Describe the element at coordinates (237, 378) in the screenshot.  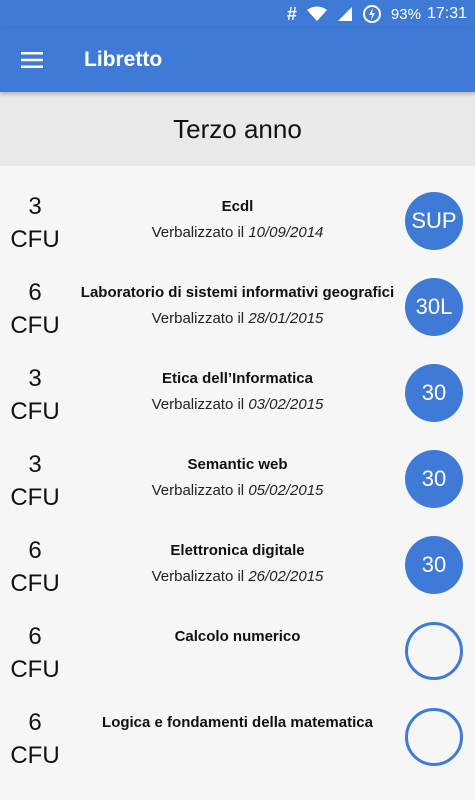
I see `exam-name: Etica dell’Informatica` at that location.